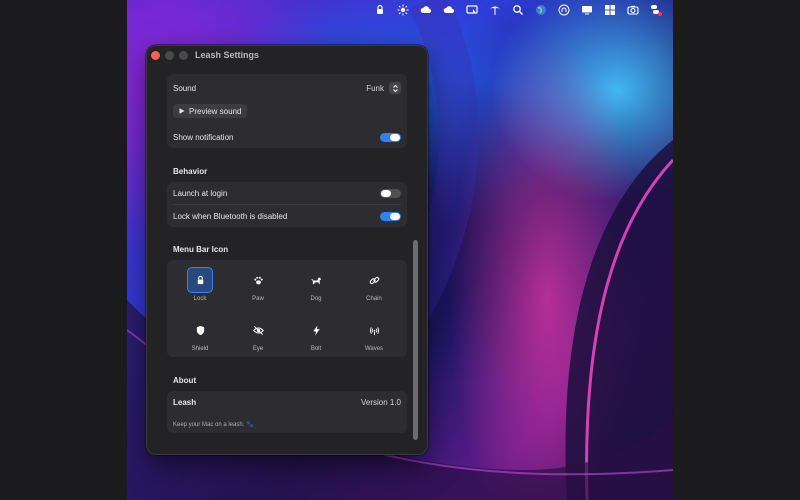 This screenshot has height=500, width=800. What do you see at coordinates (390, 137) in the screenshot?
I see `show-notification-toggle` at bounding box center [390, 137].